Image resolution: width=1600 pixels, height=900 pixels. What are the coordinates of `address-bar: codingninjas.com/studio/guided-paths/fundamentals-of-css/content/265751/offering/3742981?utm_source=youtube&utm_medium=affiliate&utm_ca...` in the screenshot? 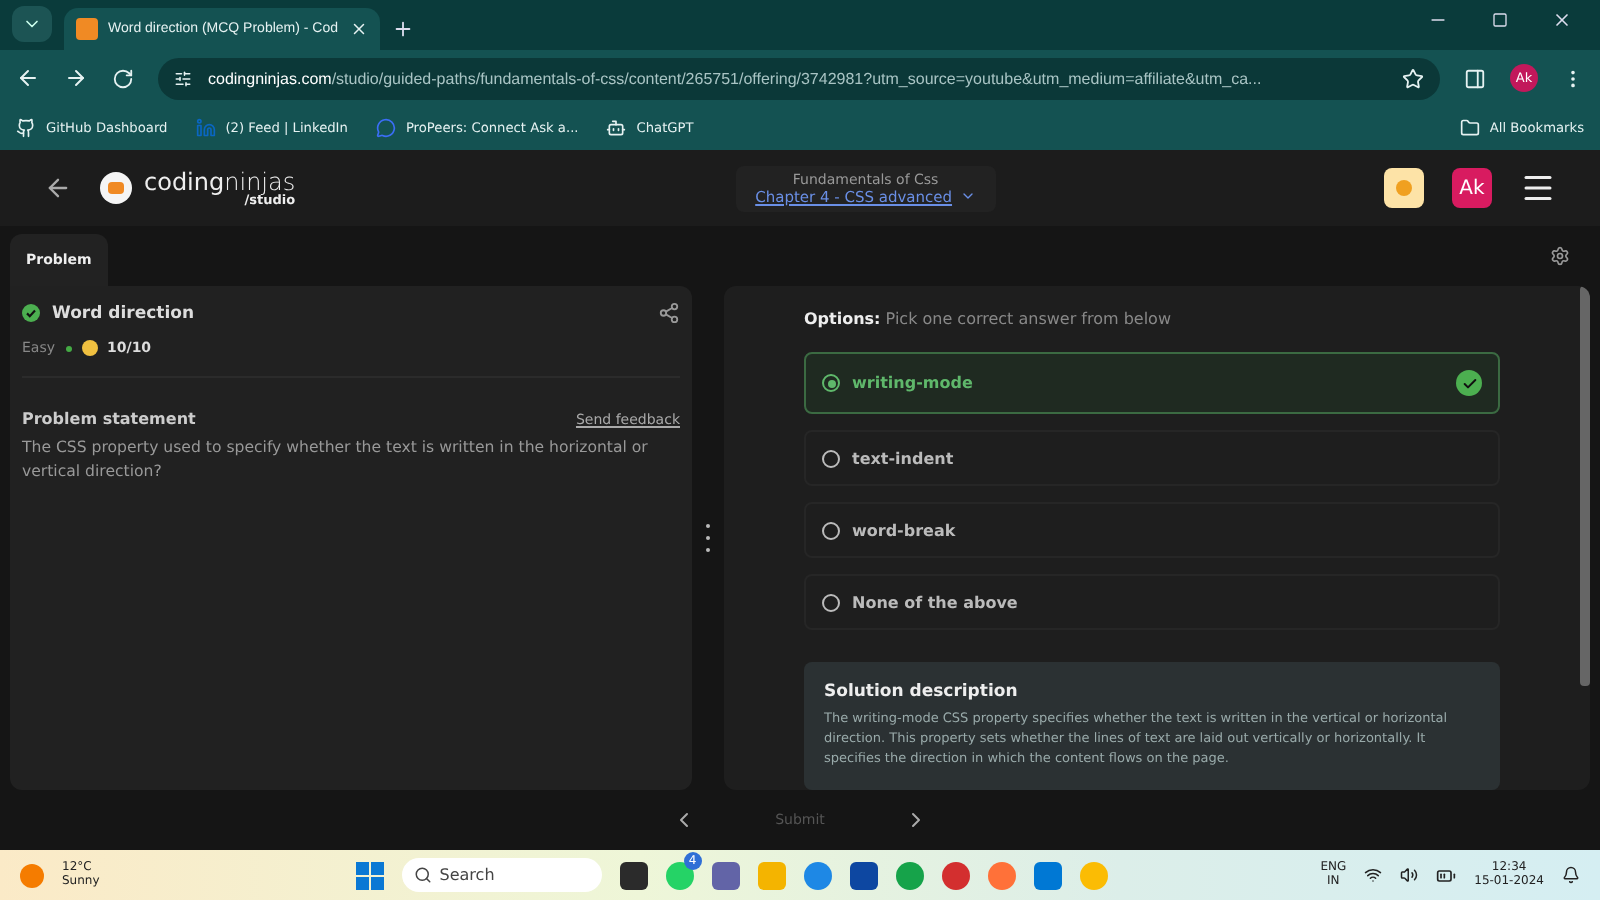 It's located at (799, 78).